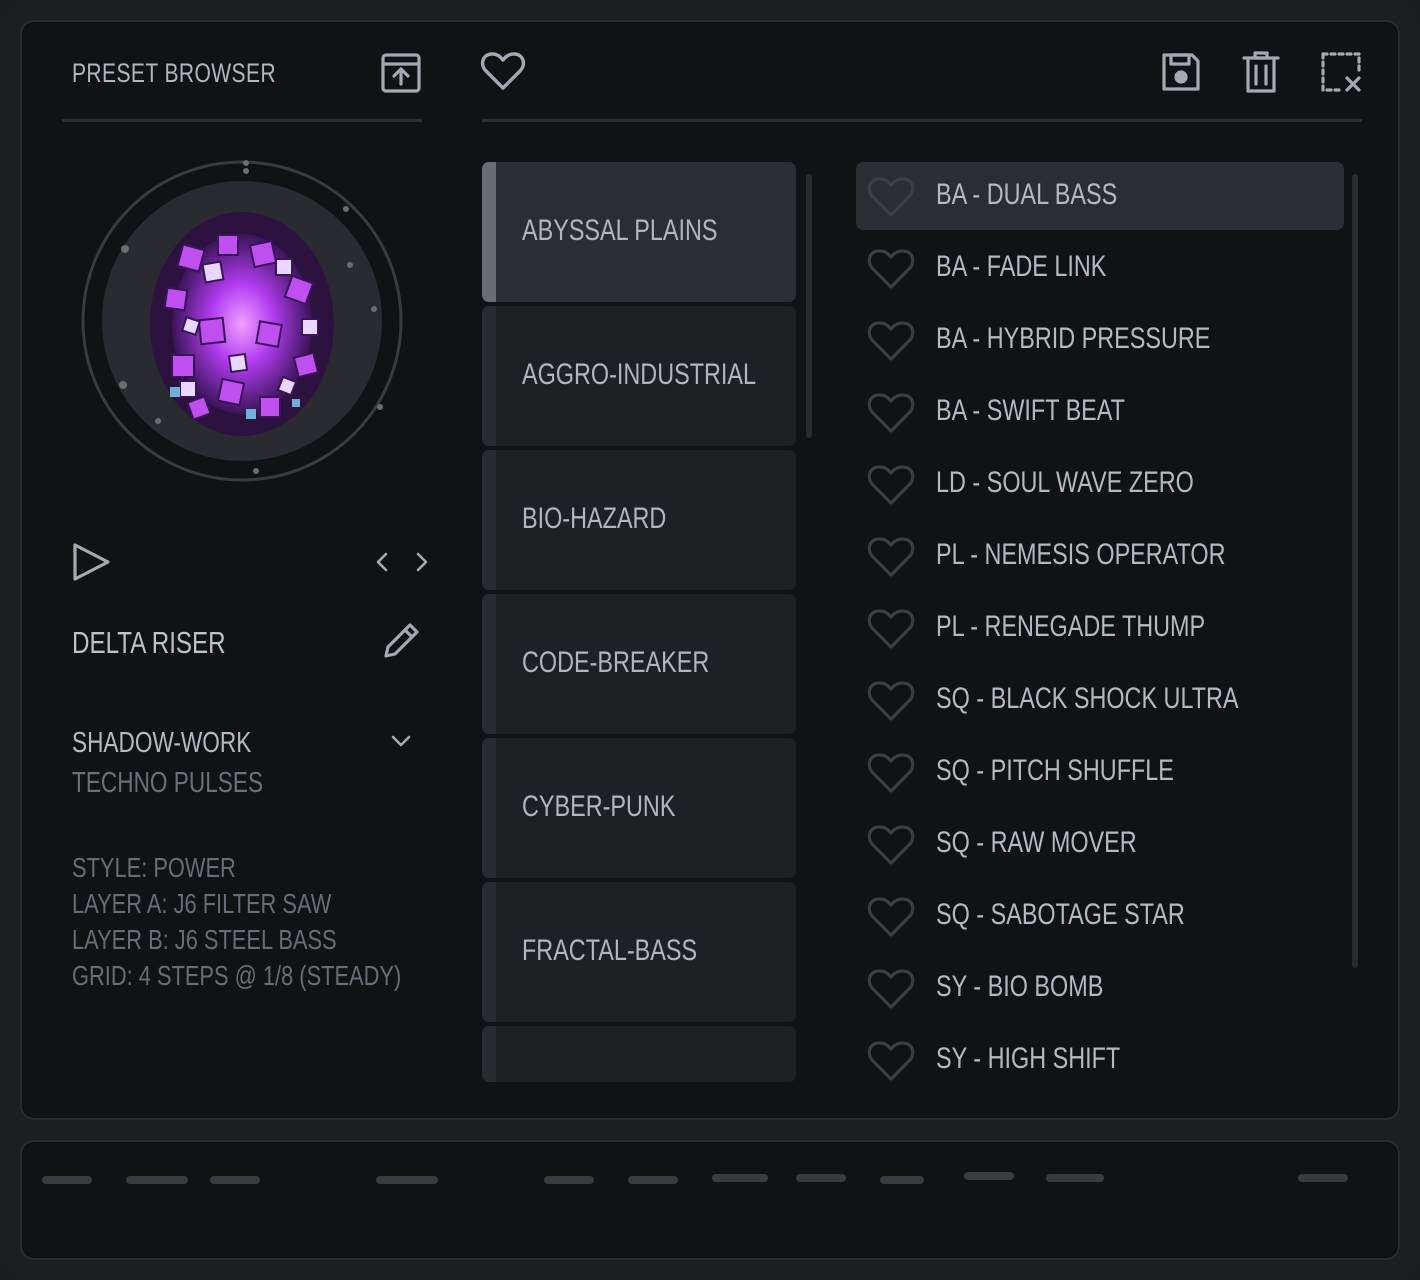  I want to click on preset-label: SQ - RAW MOVER, so click(1036, 842).